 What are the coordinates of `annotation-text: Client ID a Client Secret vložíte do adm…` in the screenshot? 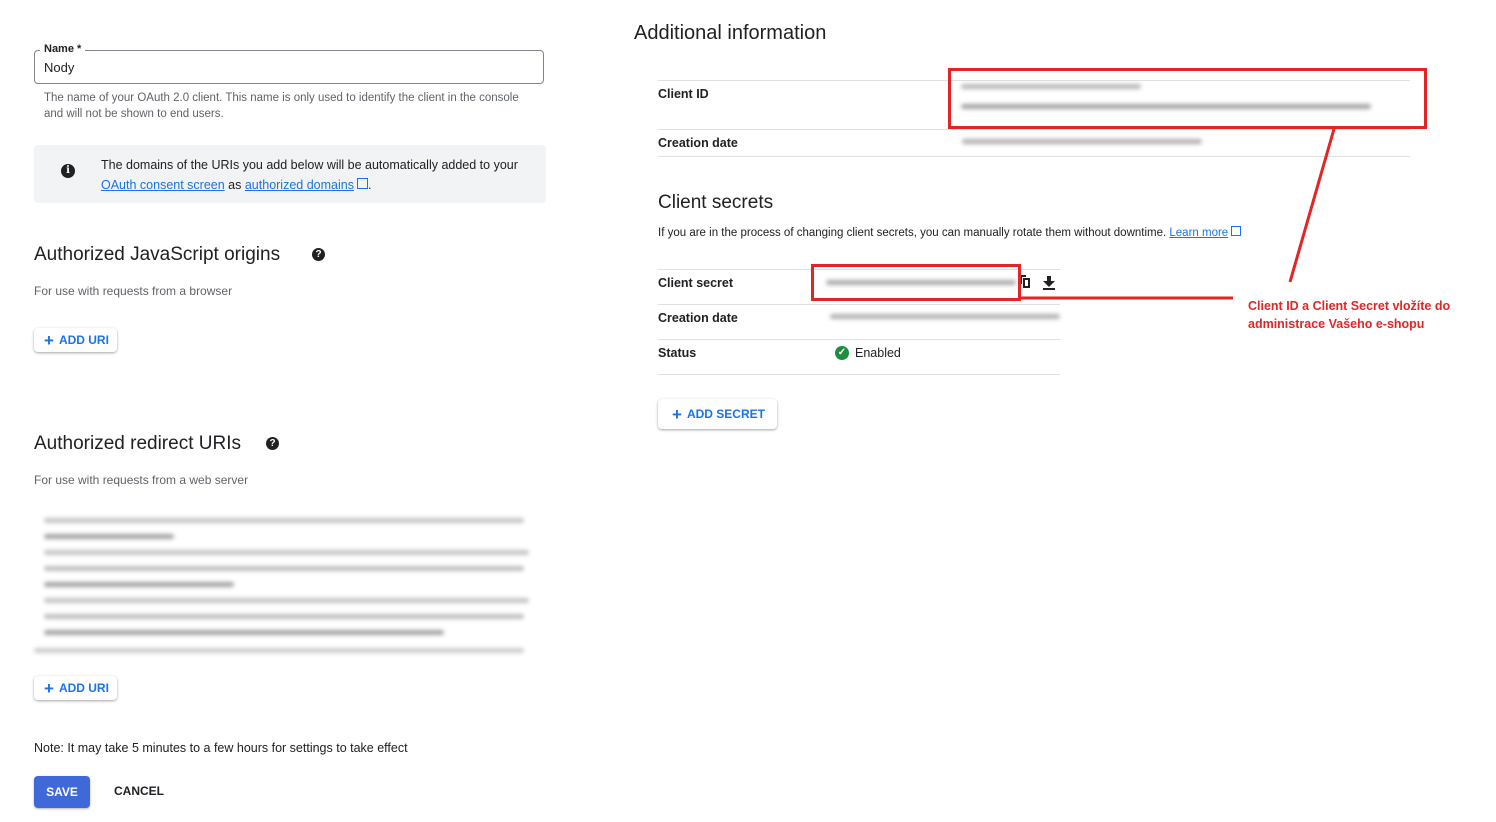 It's located at (1349, 315).